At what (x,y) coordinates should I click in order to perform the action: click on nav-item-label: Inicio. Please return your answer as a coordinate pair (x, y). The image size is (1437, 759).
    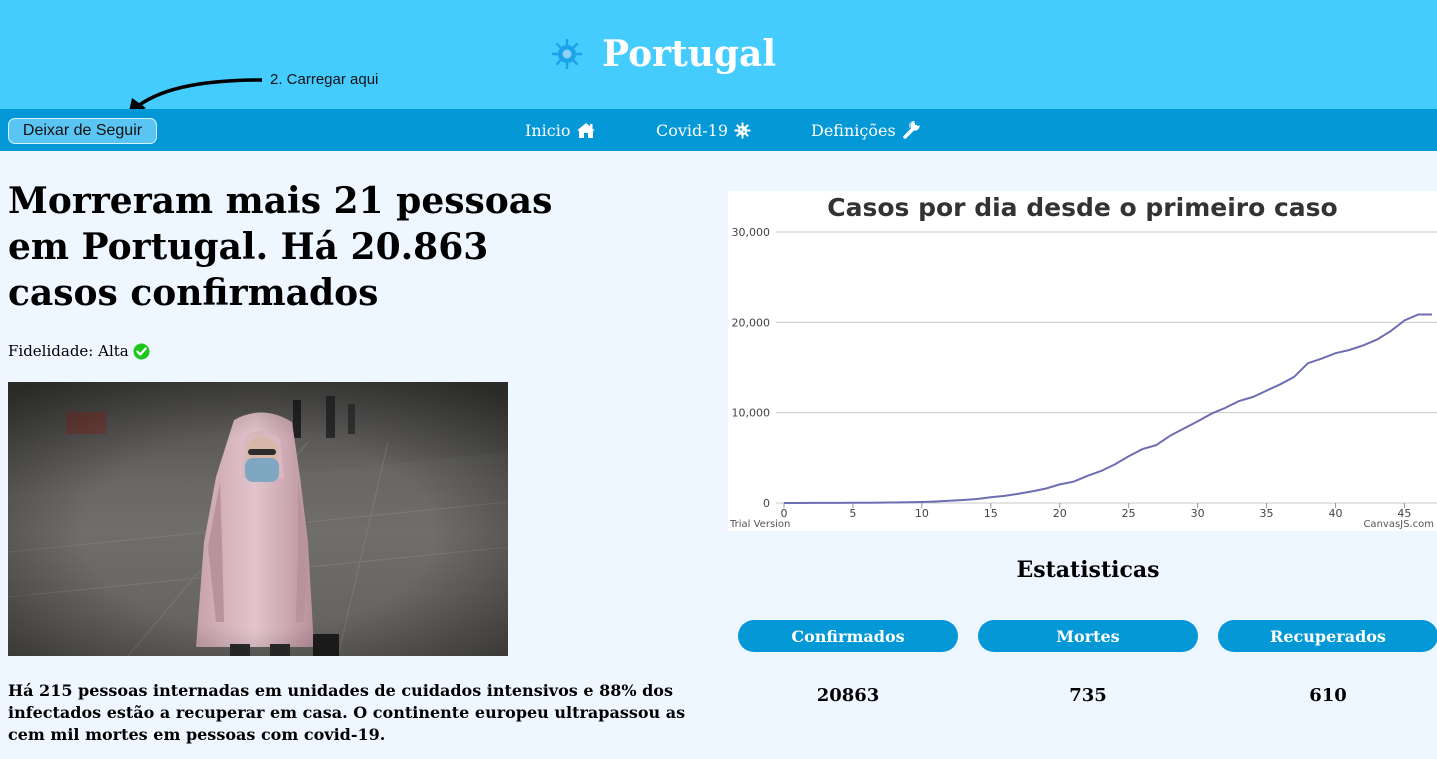
    Looking at the image, I should click on (548, 130).